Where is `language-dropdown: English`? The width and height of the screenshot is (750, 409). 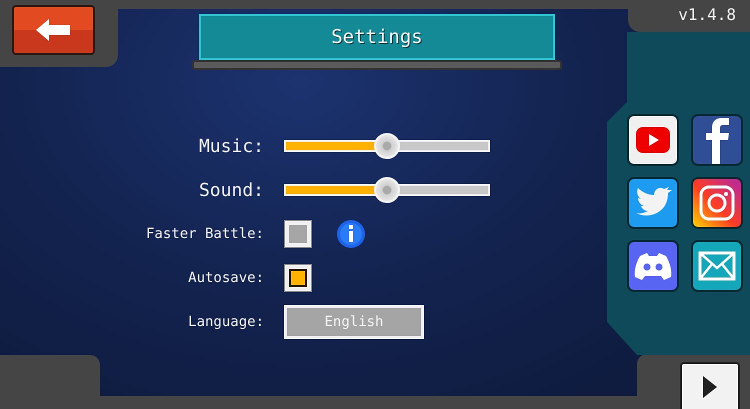
language-dropdown: English is located at coordinates (354, 322).